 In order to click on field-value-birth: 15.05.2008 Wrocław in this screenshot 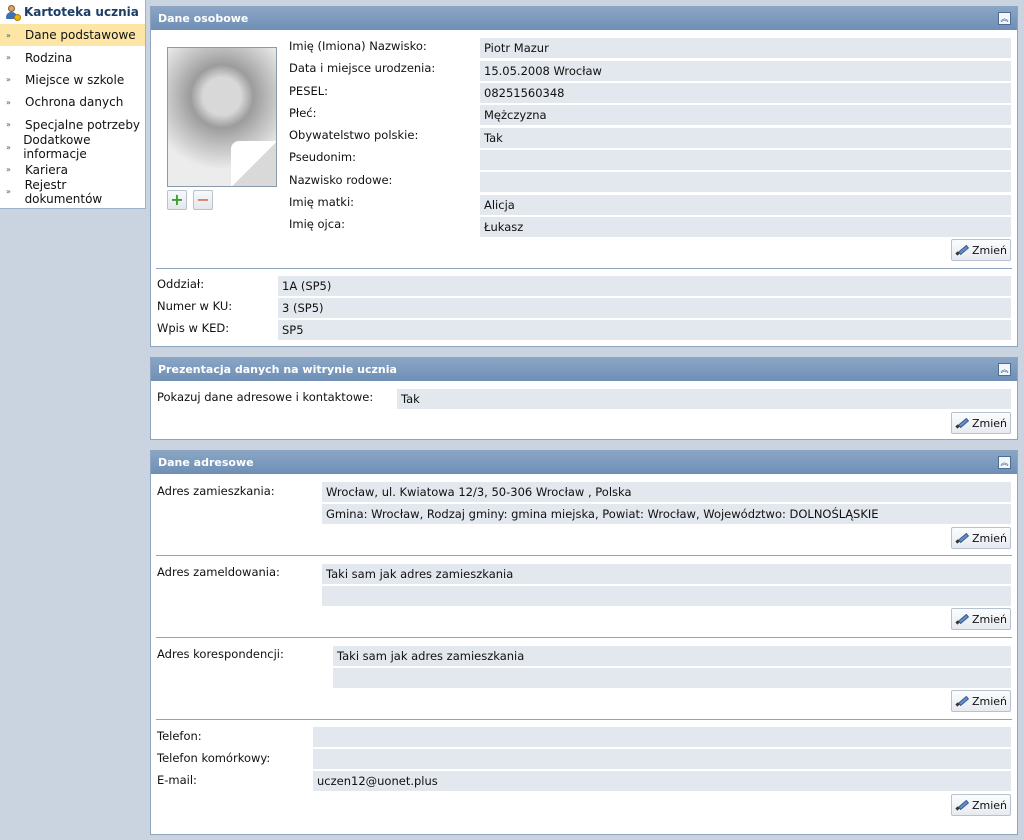, I will do `click(745, 71)`.